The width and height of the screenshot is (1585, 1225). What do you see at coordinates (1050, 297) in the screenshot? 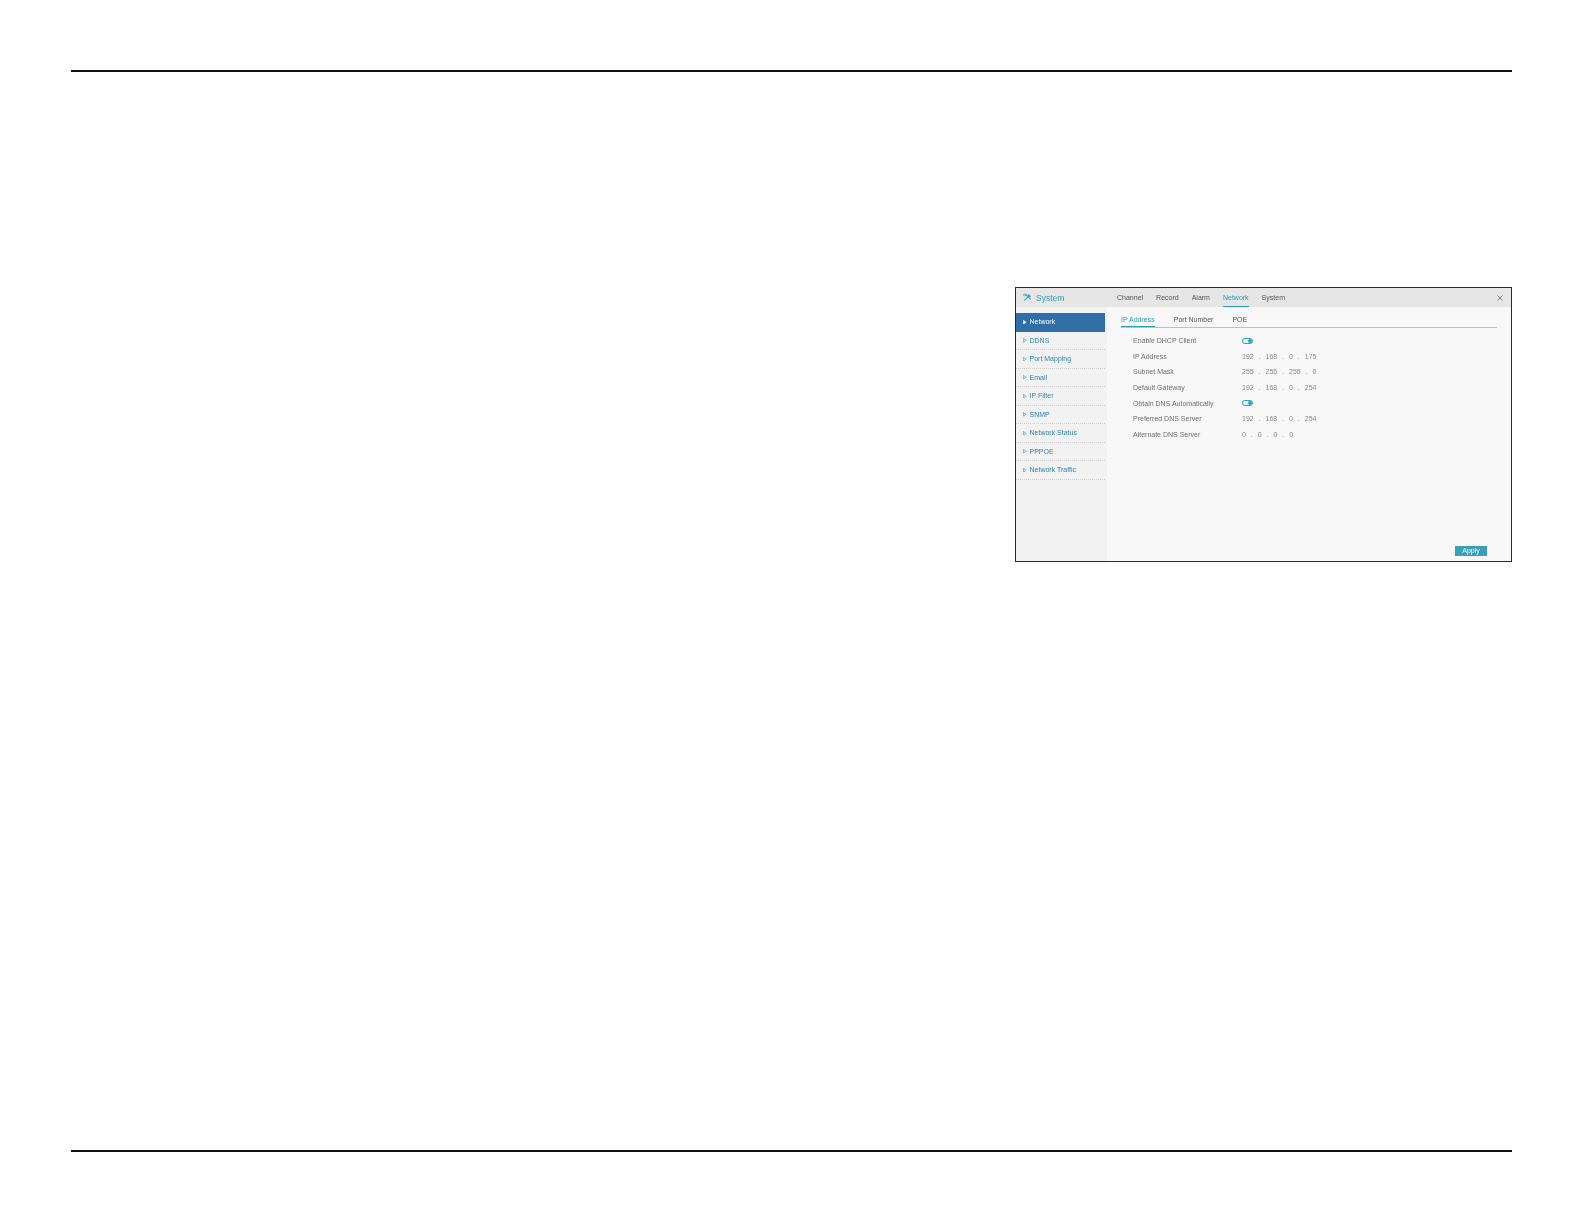
I see `window-title: System` at bounding box center [1050, 297].